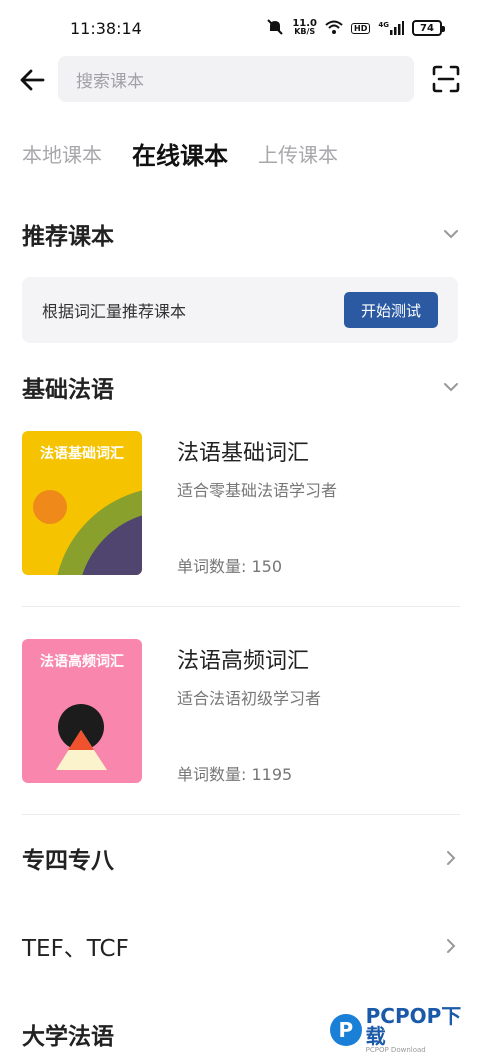 The height and width of the screenshot is (1058, 480). I want to click on battery-level: 74, so click(427, 28).